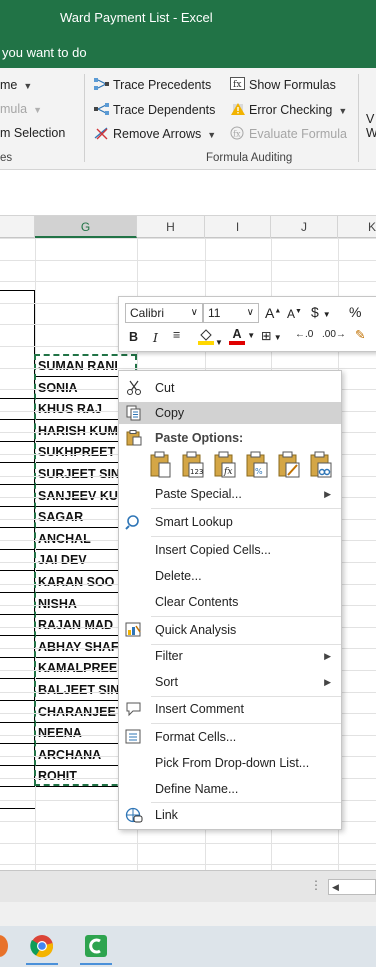 The image size is (376, 967). What do you see at coordinates (214, 313) in the screenshot?
I see `font-size-value: 11` at bounding box center [214, 313].